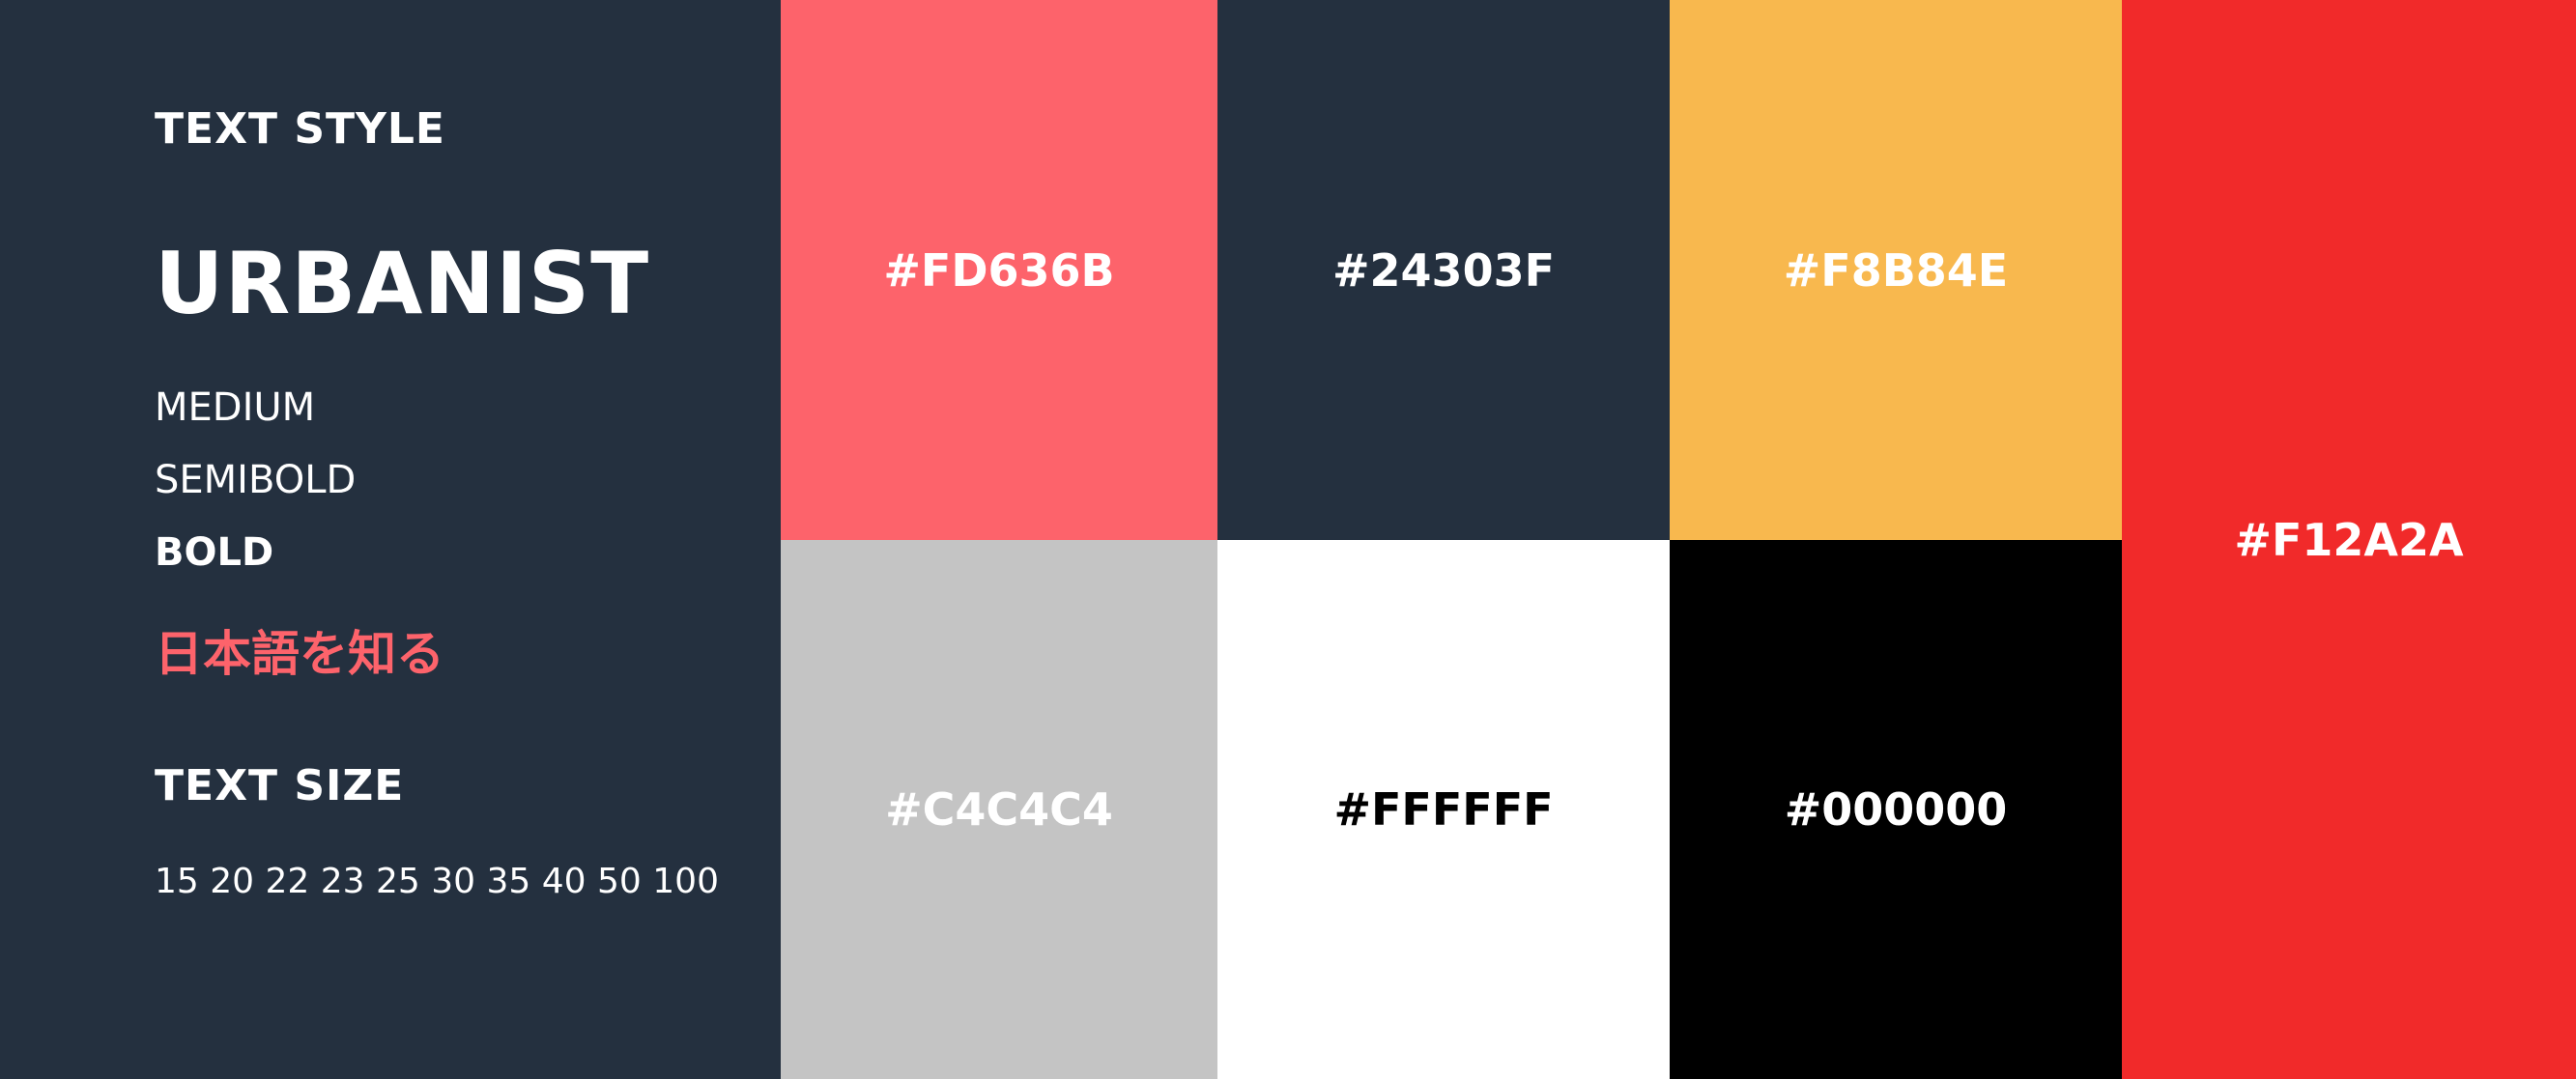 The height and width of the screenshot is (1079, 2576). I want to click on swatch-hex-label: #F8B84E, so click(1896, 270).